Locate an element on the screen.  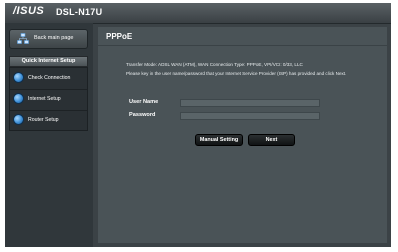
home-network-icon is located at coordinates (23, 38).